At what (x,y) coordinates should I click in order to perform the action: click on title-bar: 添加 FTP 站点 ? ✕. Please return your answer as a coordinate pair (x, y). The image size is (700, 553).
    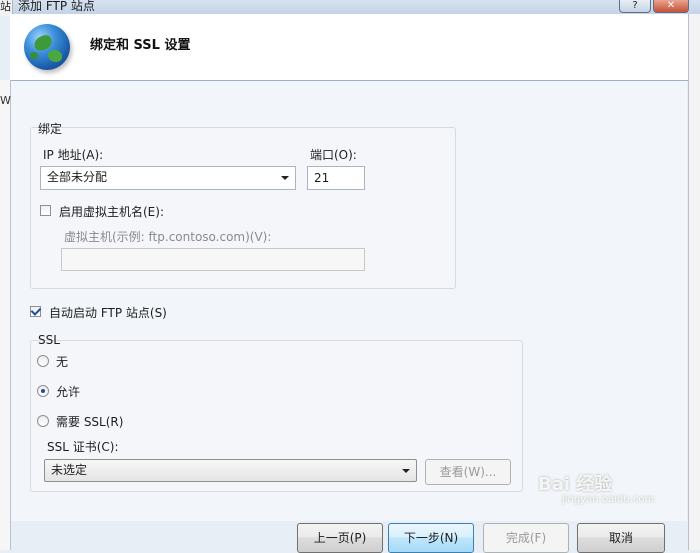
    Looking at the image, I should click on (350, 7).